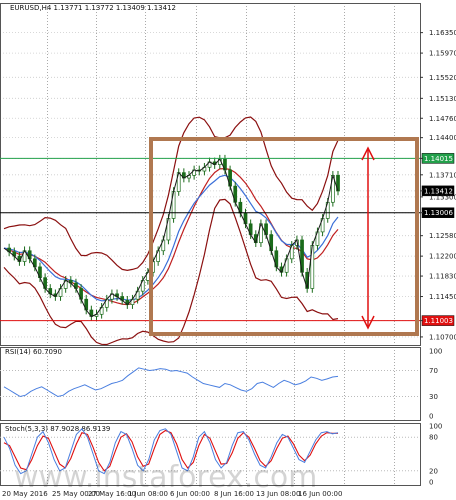 This screenshot has height=500, width=456. What do you see at coordinates (438, 321) in the screenshot?
I see `level-tag-label: 1.11003` at bounding box center [438, 321].